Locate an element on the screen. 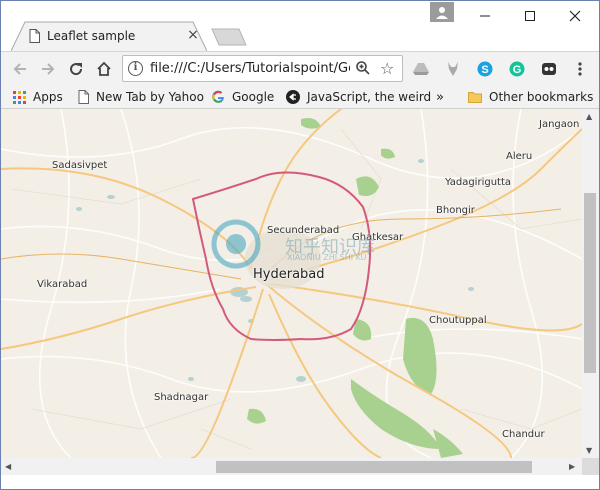 The width and height of the screenshot is (600, 490). bookmarks-overflow-button: » is located at coordinates (440, 97).